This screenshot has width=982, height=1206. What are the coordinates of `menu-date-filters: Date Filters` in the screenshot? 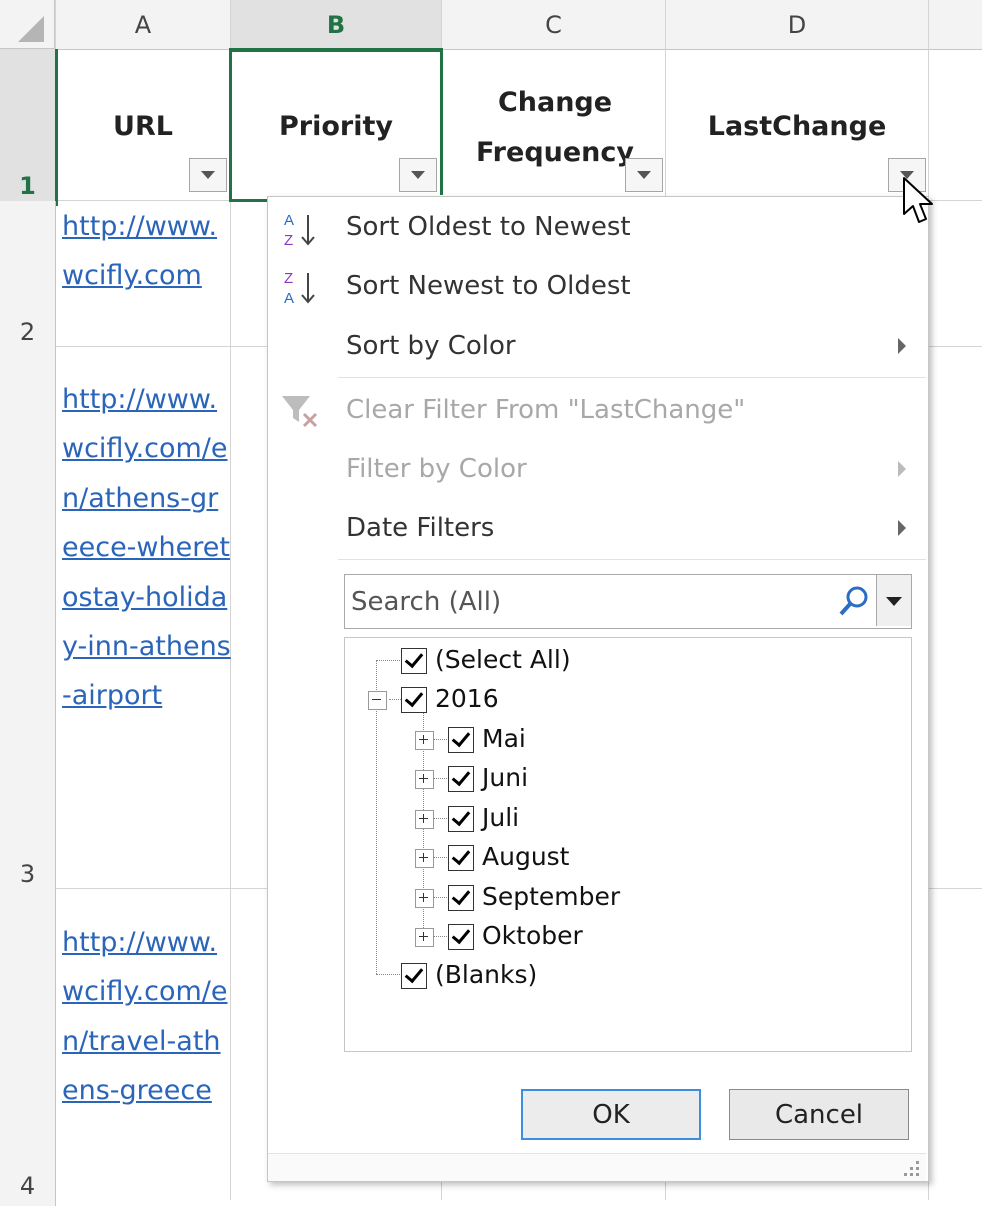 It's located at (420, 528).